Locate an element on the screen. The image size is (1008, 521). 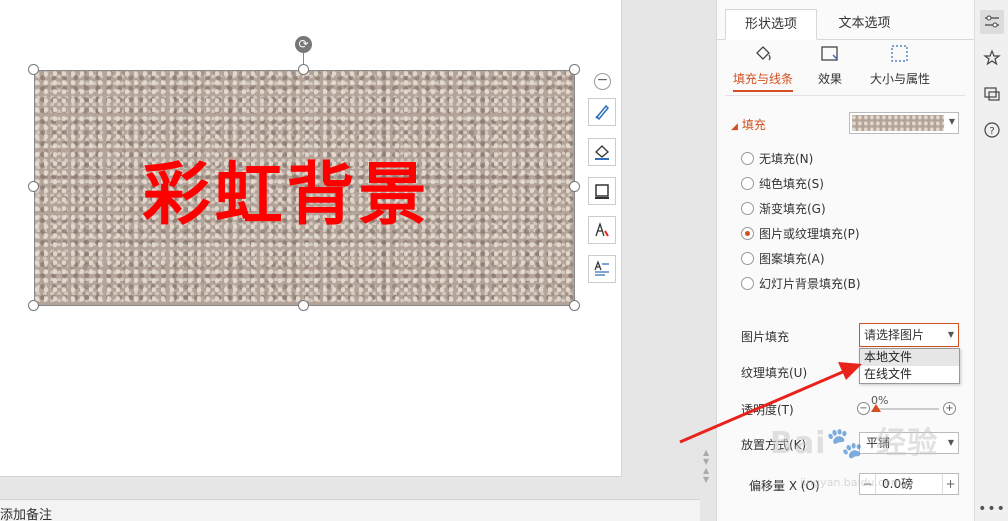
effects-icon is located at coordinates (829, 53).